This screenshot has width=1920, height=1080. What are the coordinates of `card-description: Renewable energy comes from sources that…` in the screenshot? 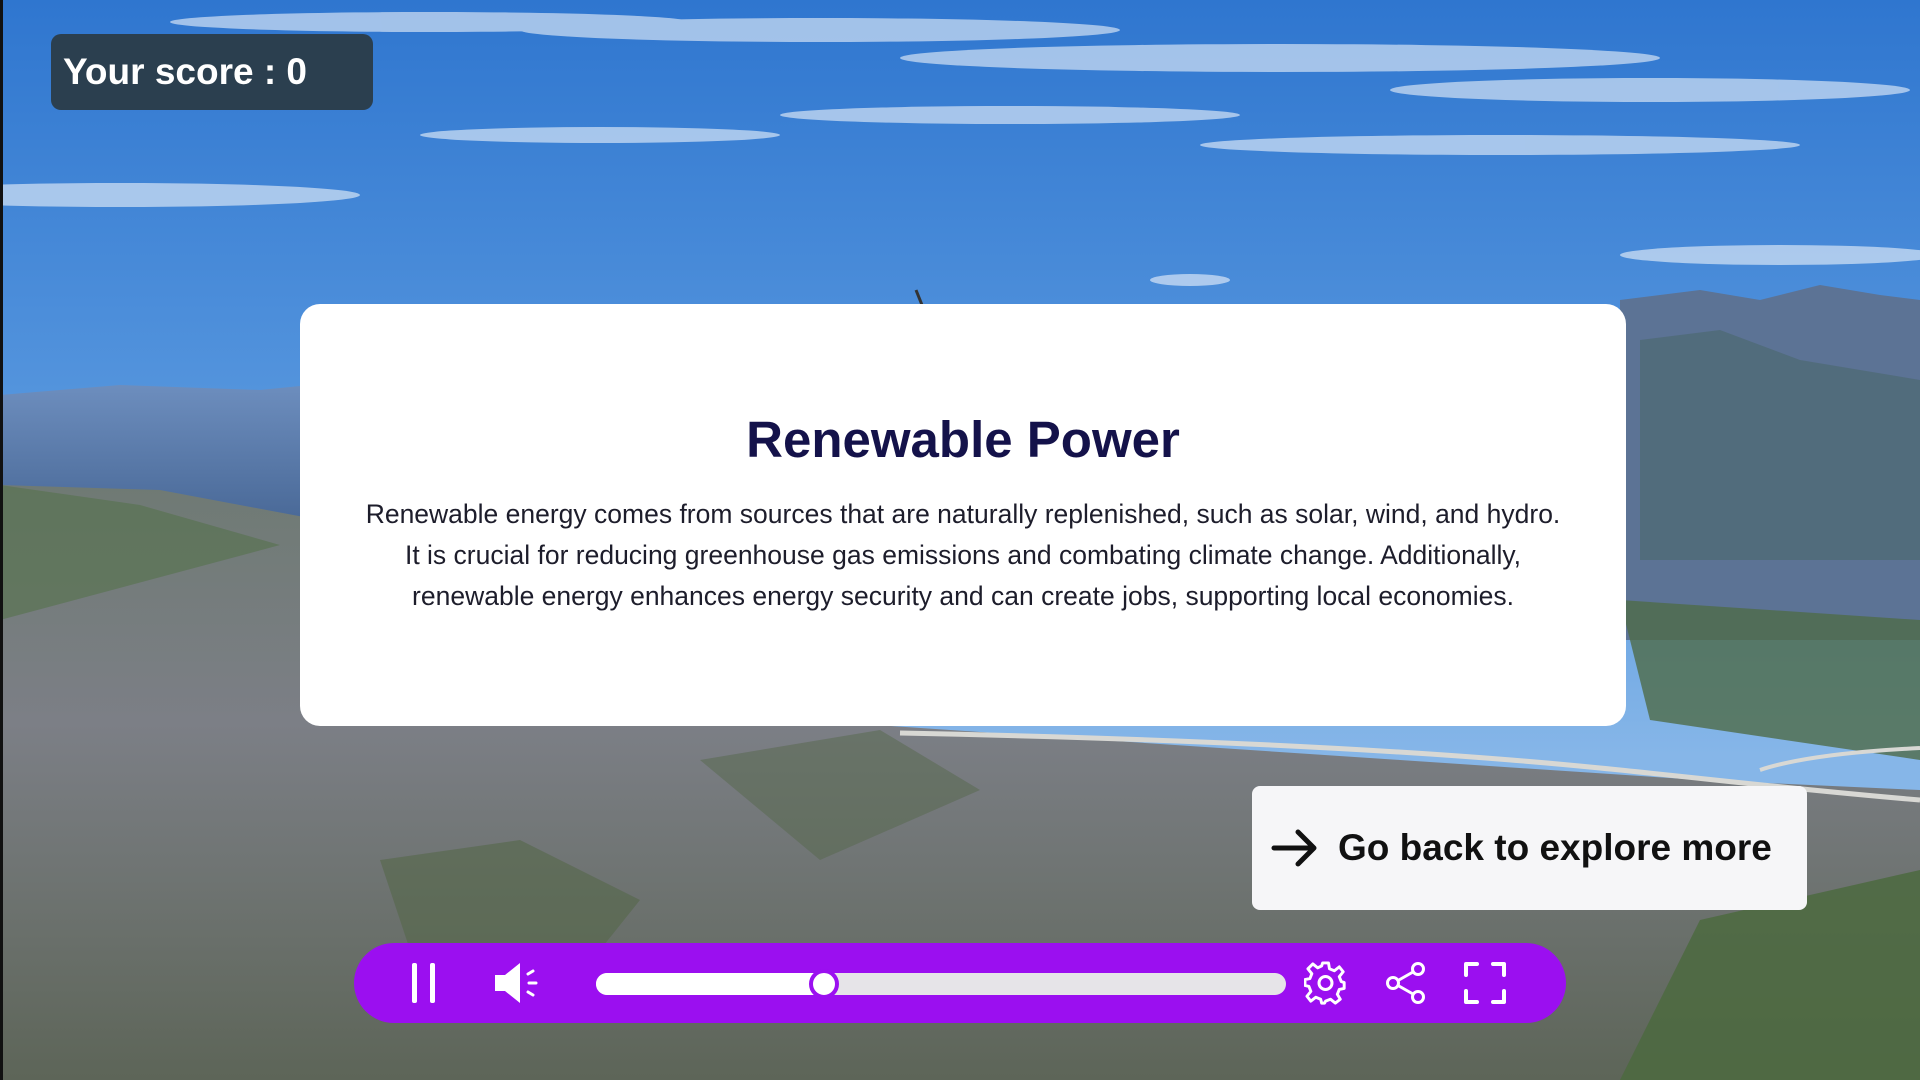 It's located at (963, 555).